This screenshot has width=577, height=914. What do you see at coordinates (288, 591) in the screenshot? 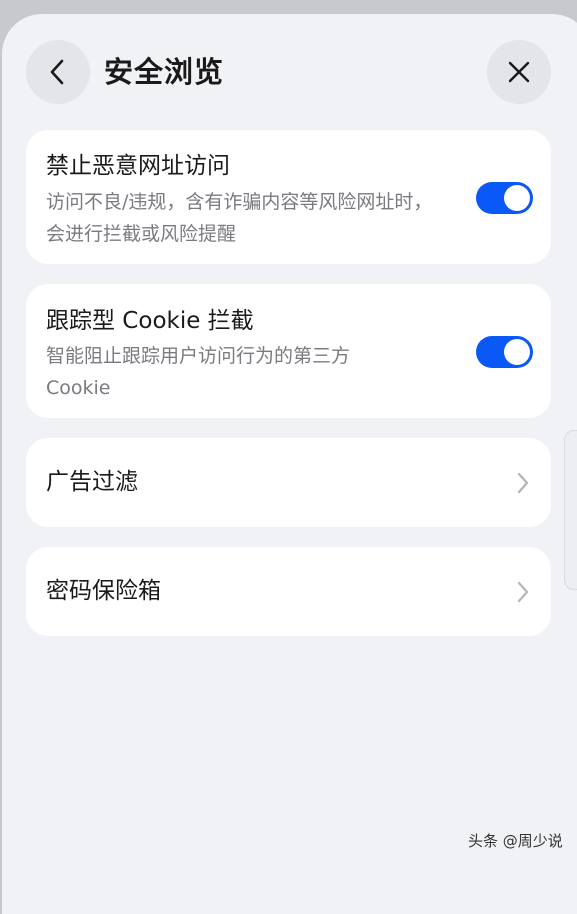
I see `setting-item-password-vault: 密码保险箱` at bounding box center [288, 591].